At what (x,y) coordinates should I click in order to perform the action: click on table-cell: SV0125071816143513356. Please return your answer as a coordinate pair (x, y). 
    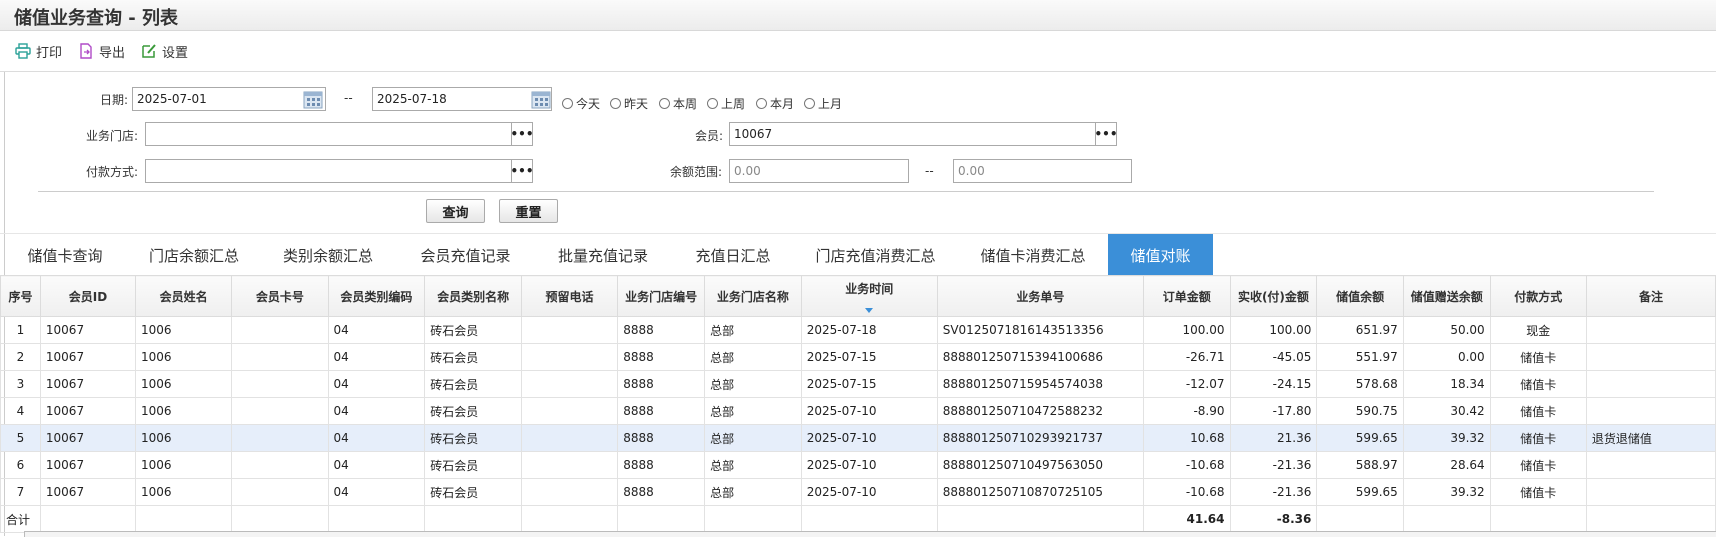
    Looking at the image, I should click on (1040, 330).